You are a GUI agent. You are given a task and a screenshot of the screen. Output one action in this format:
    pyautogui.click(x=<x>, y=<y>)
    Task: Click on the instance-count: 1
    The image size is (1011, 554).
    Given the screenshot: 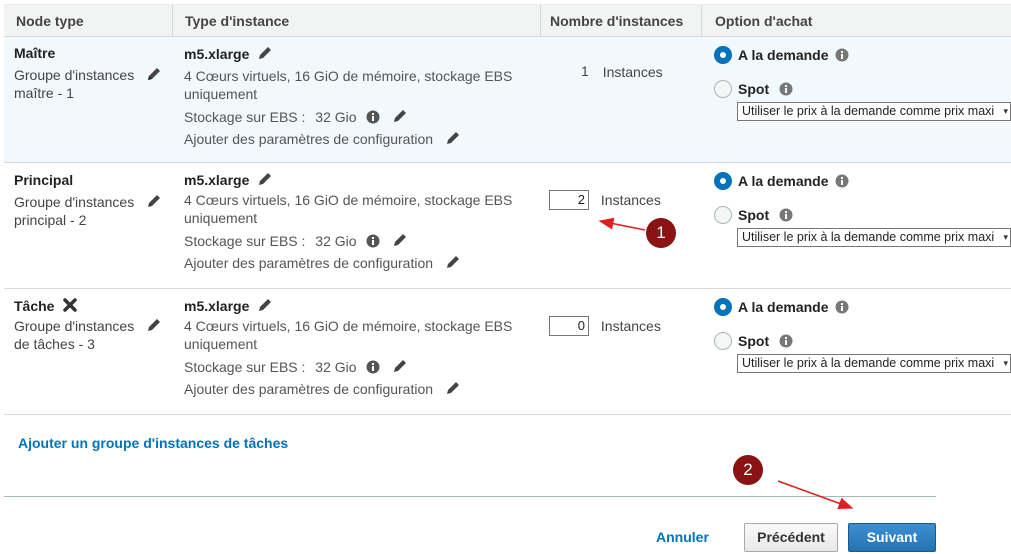 What is the action you would take?
    pyautogui.click(x=585, y=71)
    